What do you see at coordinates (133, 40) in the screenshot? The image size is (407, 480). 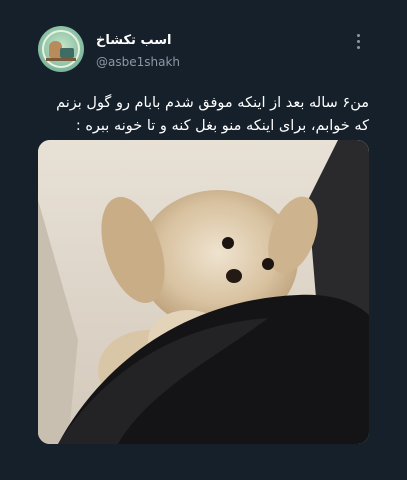 I see `author-name: اسب تکشاخ` at bounding box center [133, 40].